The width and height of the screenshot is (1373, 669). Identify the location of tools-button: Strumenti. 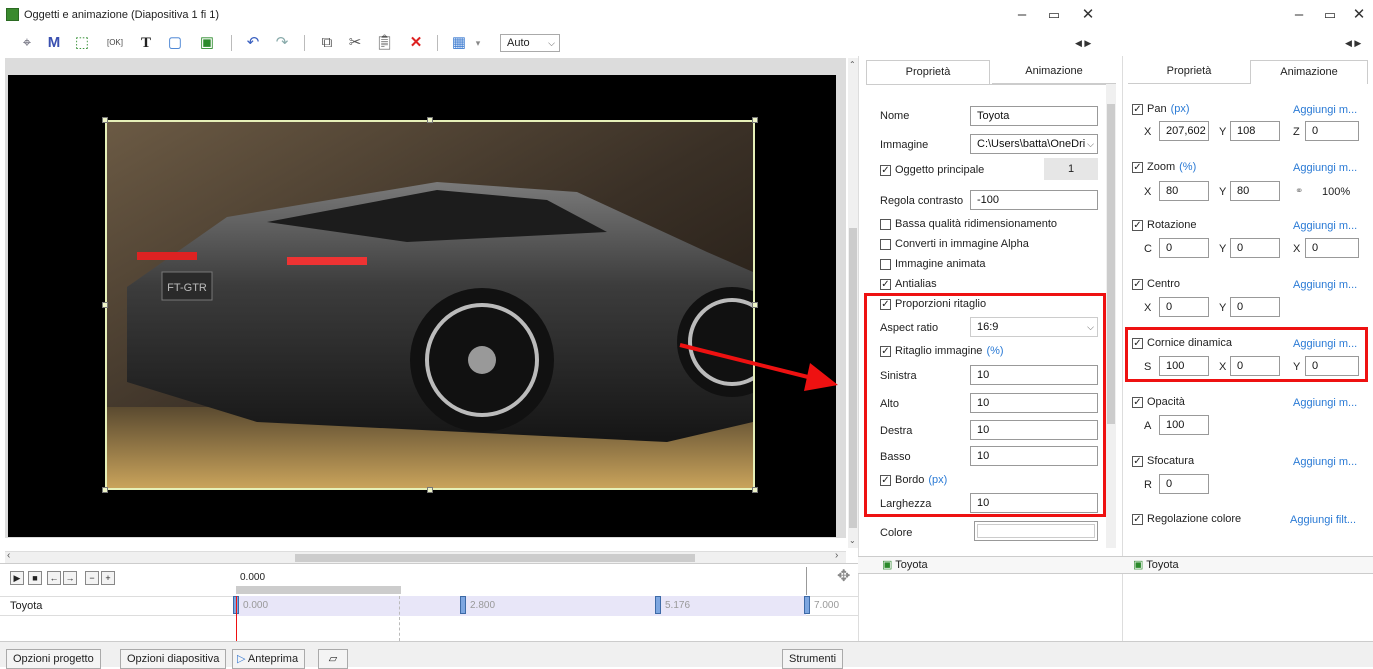
(813, 659).